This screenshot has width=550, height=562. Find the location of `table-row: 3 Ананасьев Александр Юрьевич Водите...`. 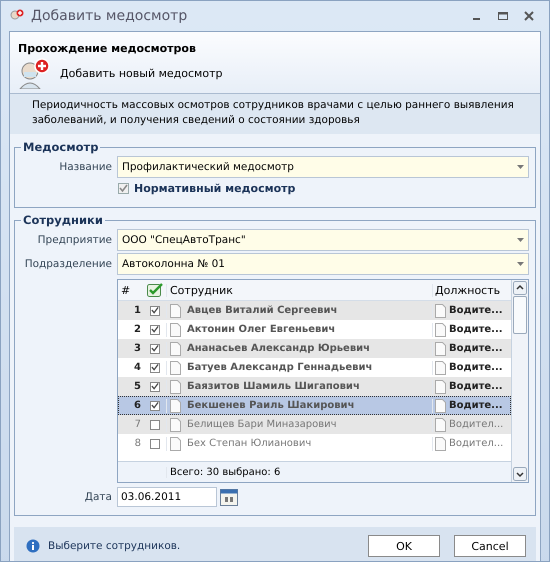

table-row: 3 Ананасьев Александр Юрьевич Водите... is located at coordinates (314, 348).